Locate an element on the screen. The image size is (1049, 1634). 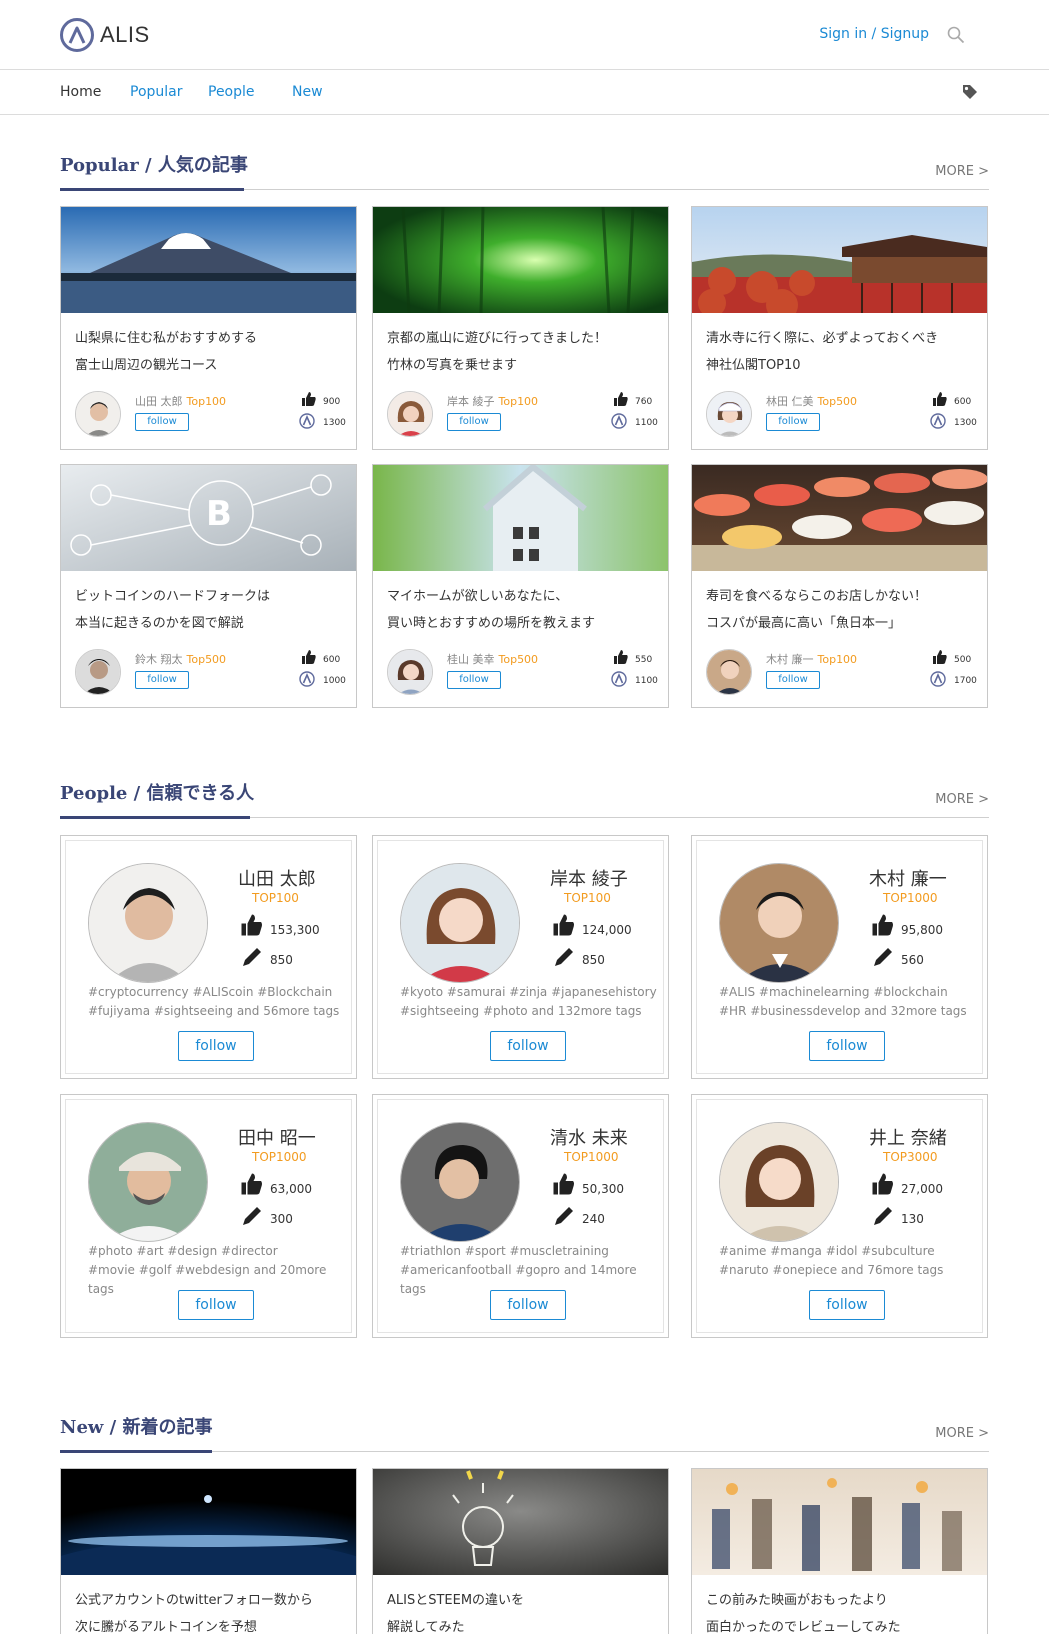
nav-people: People is located at coordinates (231, 92).